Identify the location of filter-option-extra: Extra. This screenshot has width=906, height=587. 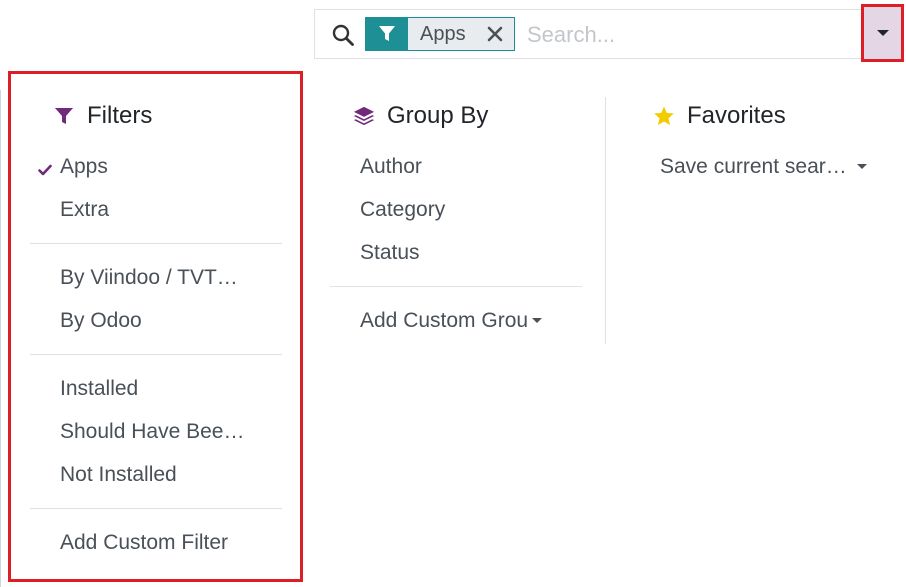
(156, 209).